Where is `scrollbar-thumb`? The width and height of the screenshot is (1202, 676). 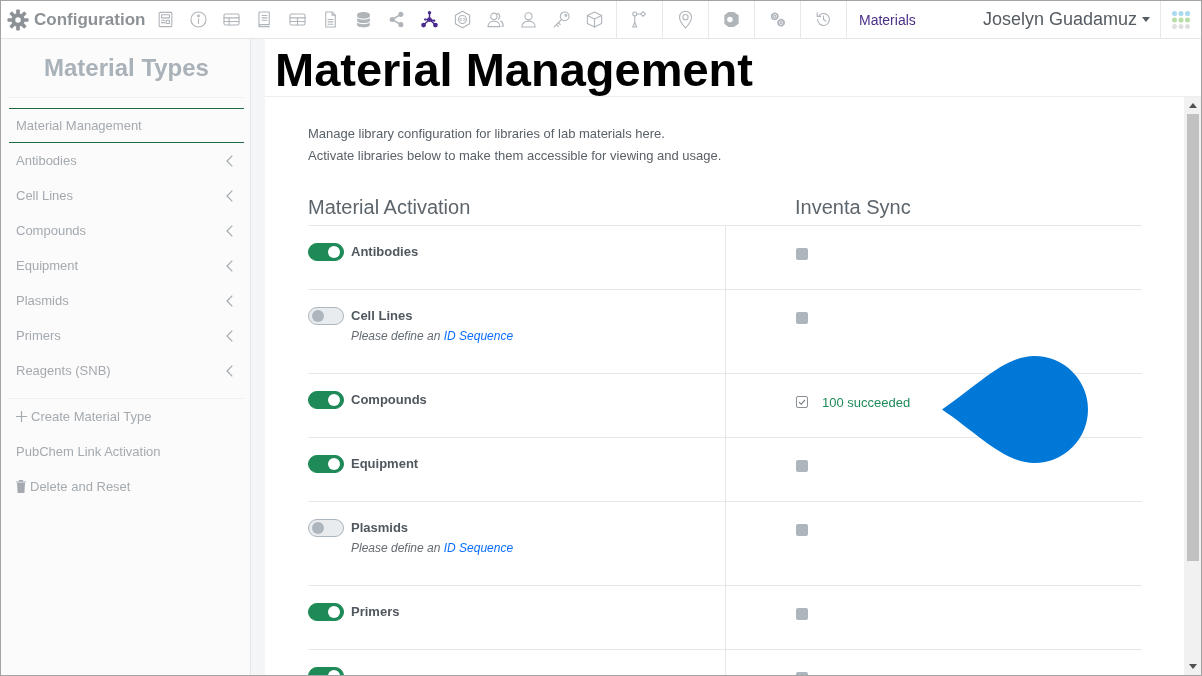 scrollbar-thumb is located at coordinates (1192, 337).